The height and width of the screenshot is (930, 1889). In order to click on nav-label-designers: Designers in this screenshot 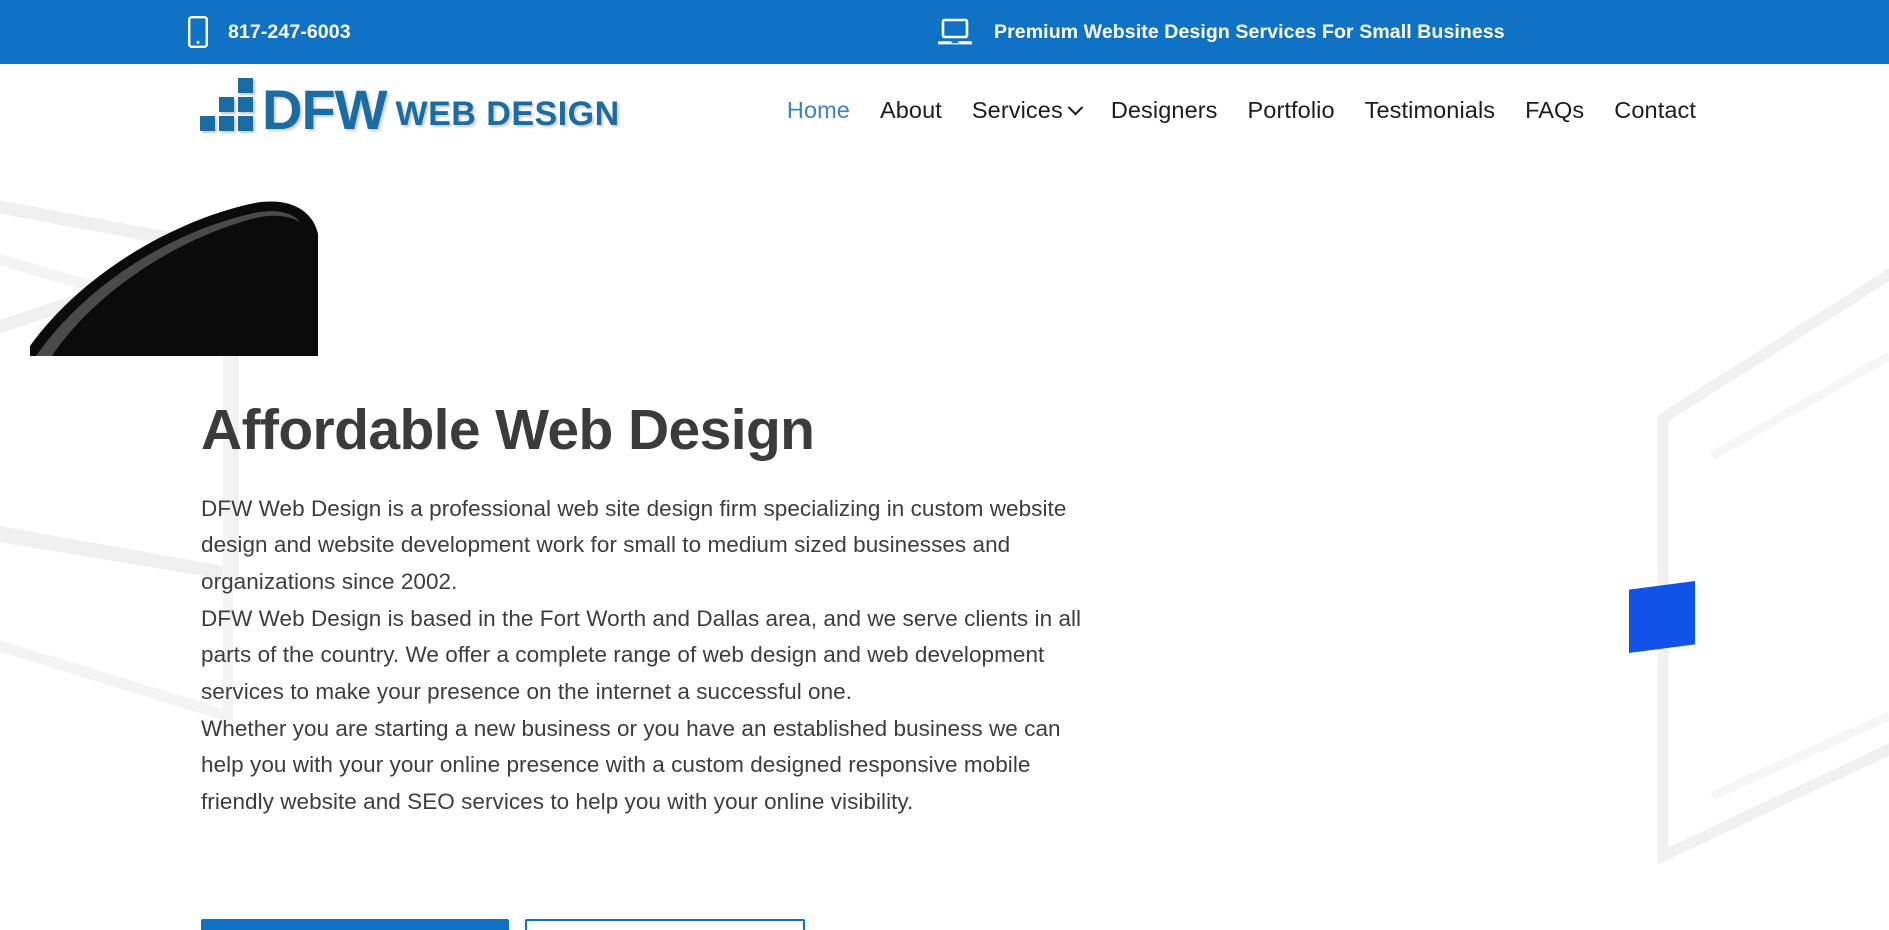, I will do `click(1164, 109)`.